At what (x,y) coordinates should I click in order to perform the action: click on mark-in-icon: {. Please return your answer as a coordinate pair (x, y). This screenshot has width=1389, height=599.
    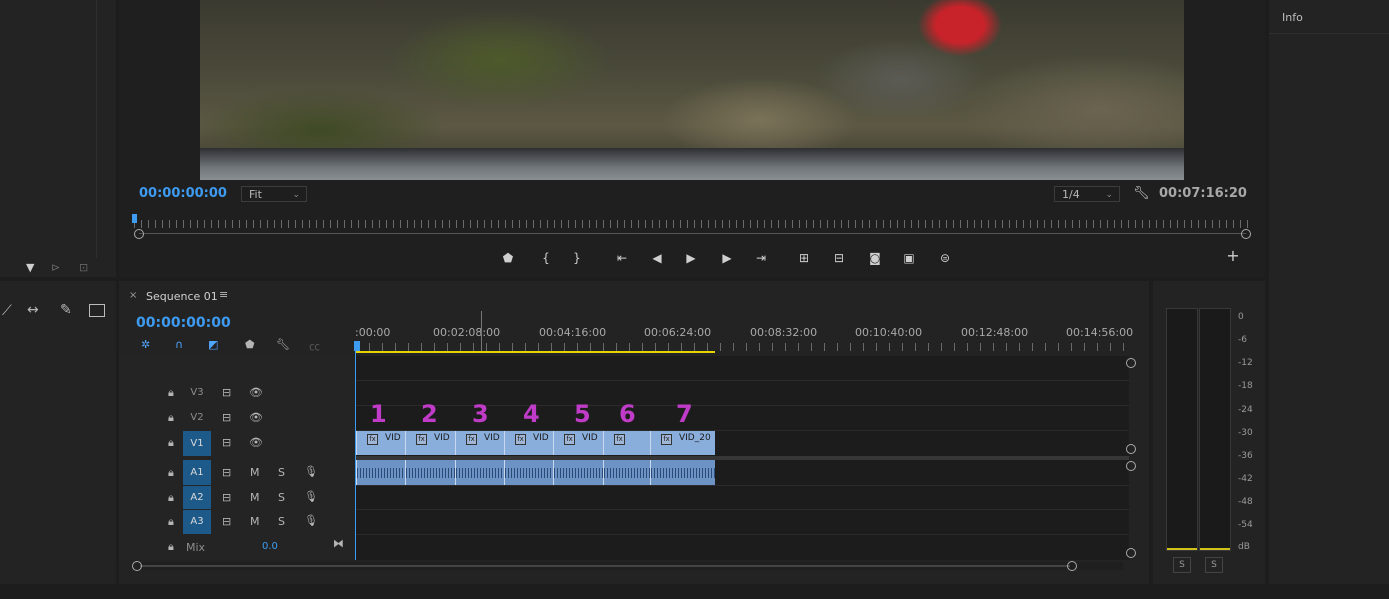
    Looking at the image, I should click on (546, 258).